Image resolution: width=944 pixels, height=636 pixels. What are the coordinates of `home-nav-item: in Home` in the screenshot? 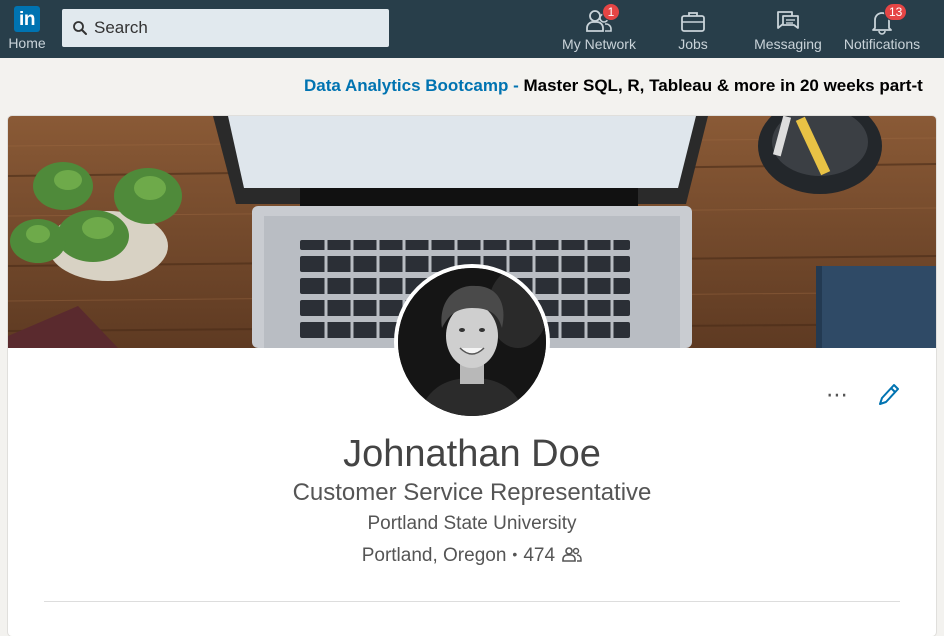 It's located at (27, 28).